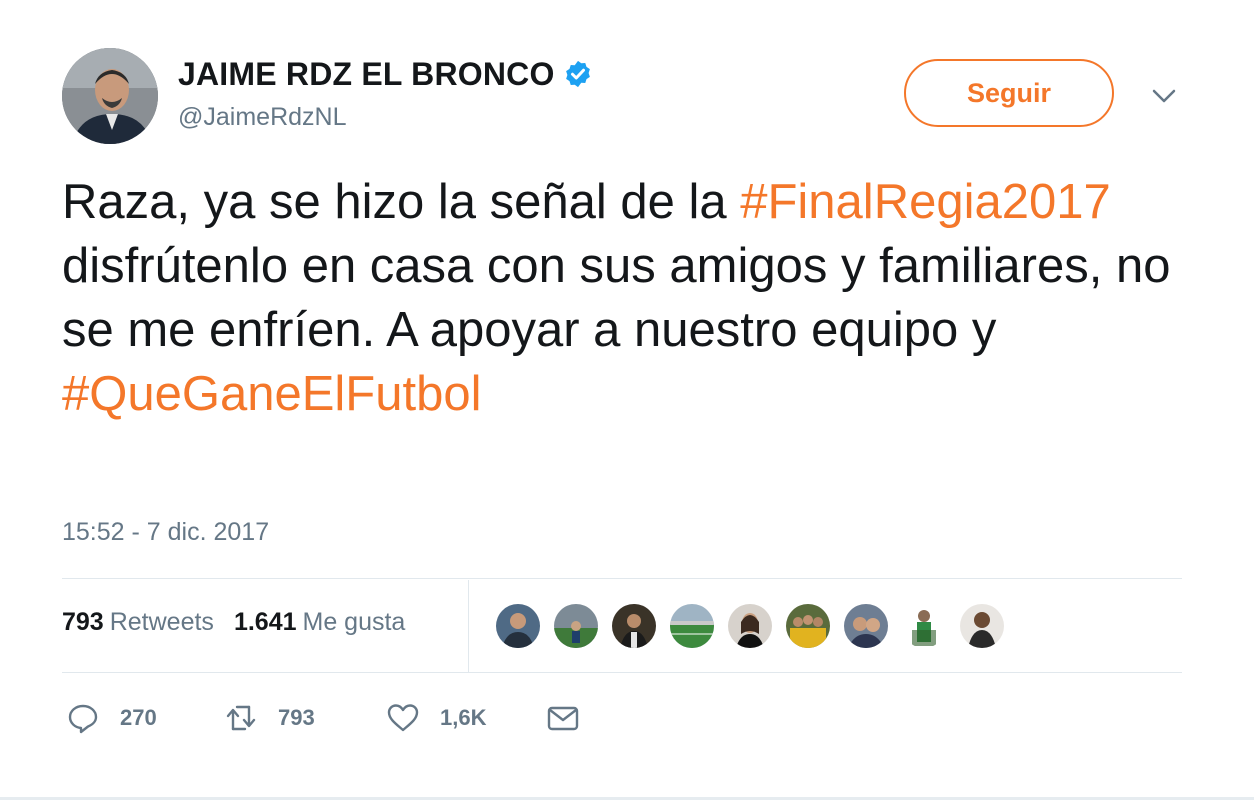  Describe the element at coordinates (622, 672) in the screenshot. I see `stats-bottom-divider` at that location.